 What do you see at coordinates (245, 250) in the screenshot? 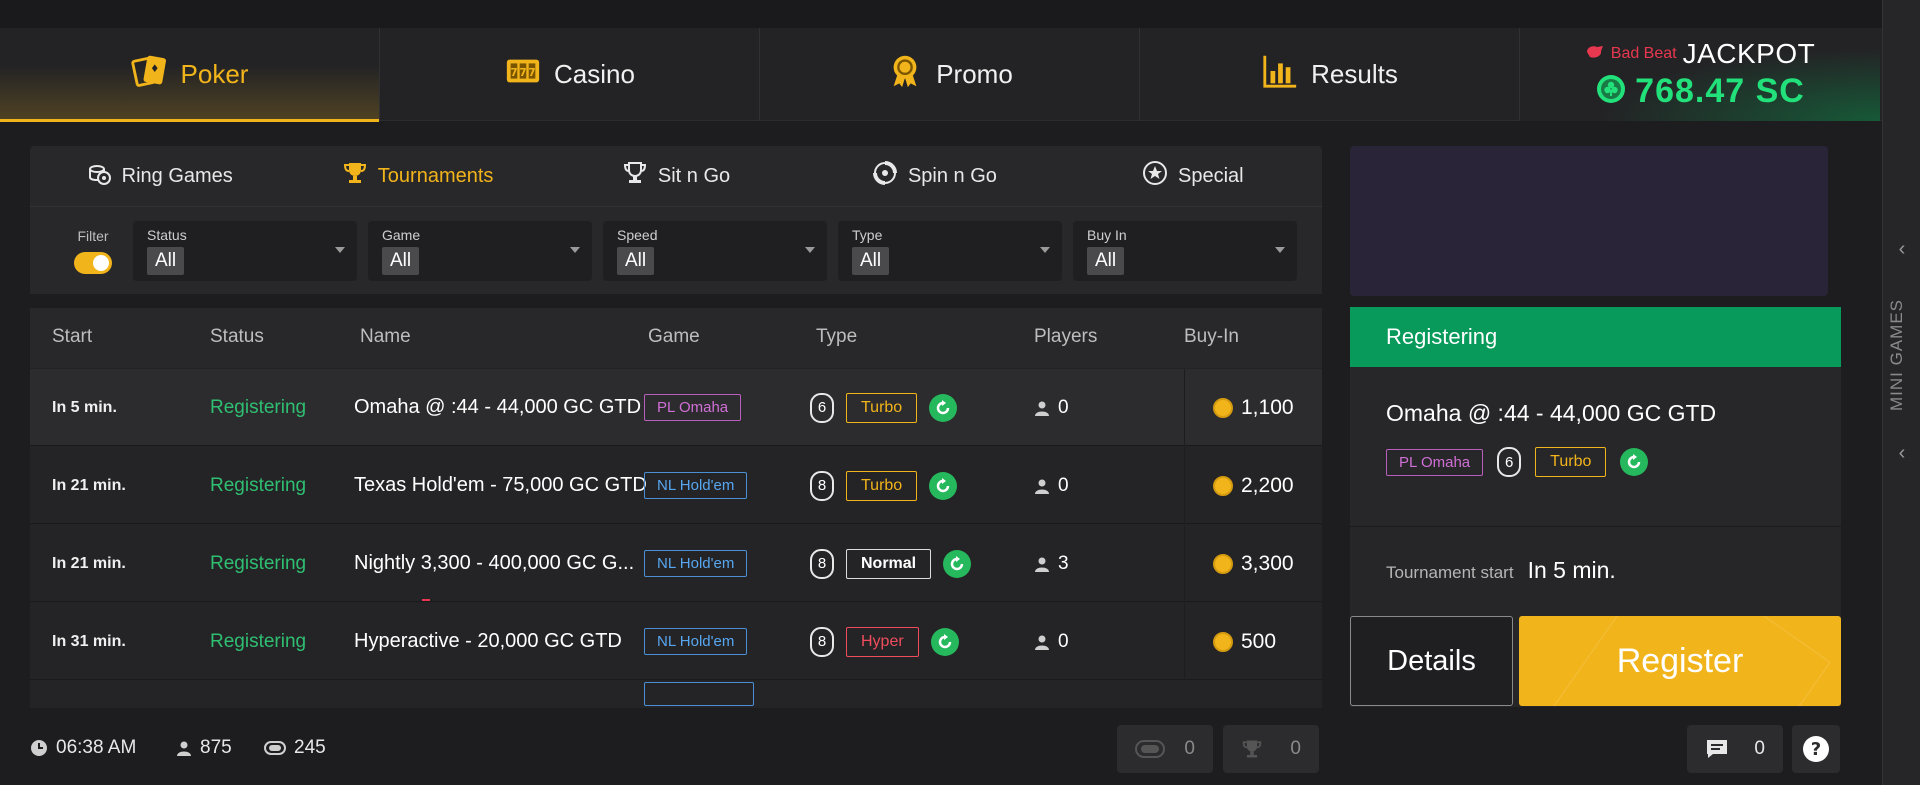
I see `status-filter-select: Status All` at bounding box center [245, 250].